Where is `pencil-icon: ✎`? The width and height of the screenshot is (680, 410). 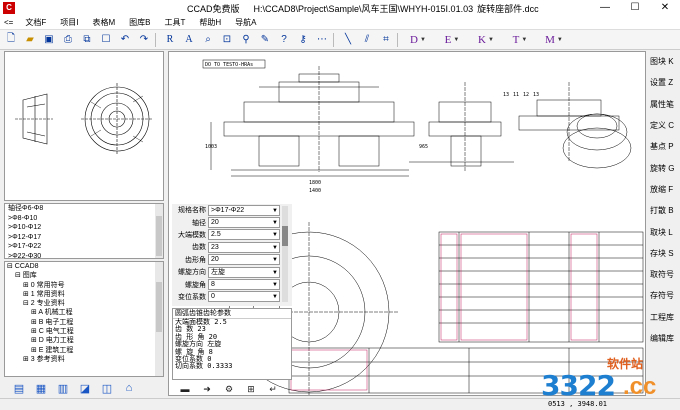
pencil-icon: ✎ is located at coordinates (265, 40).